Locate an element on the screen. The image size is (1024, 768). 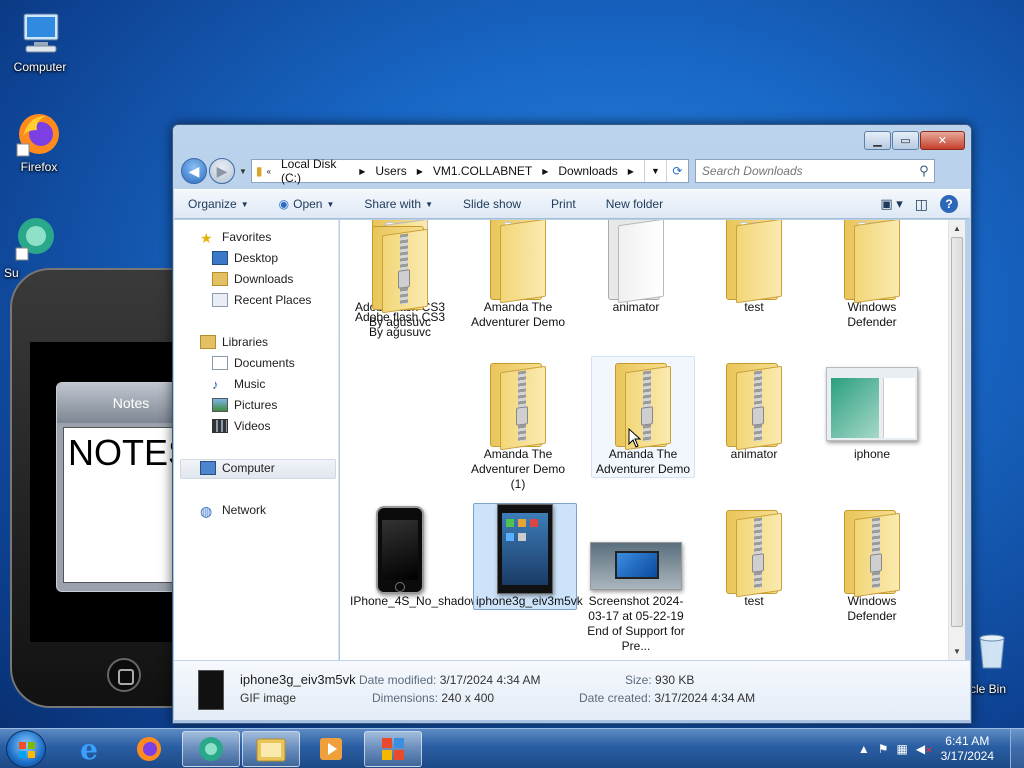
slide-show-button: Slide show is located at coordinates (492, 204).